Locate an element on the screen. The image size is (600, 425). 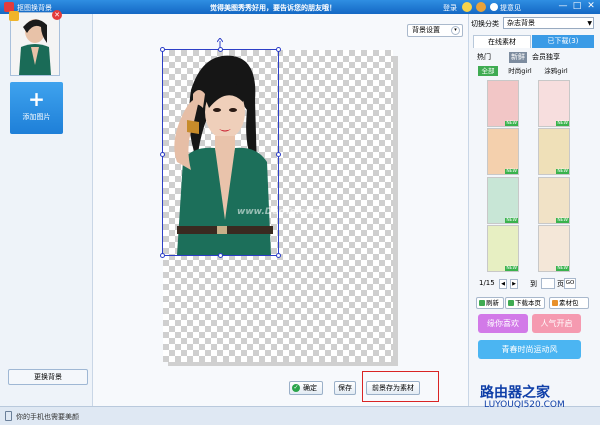
canvas-shadow is located at coordinates (395, 211).